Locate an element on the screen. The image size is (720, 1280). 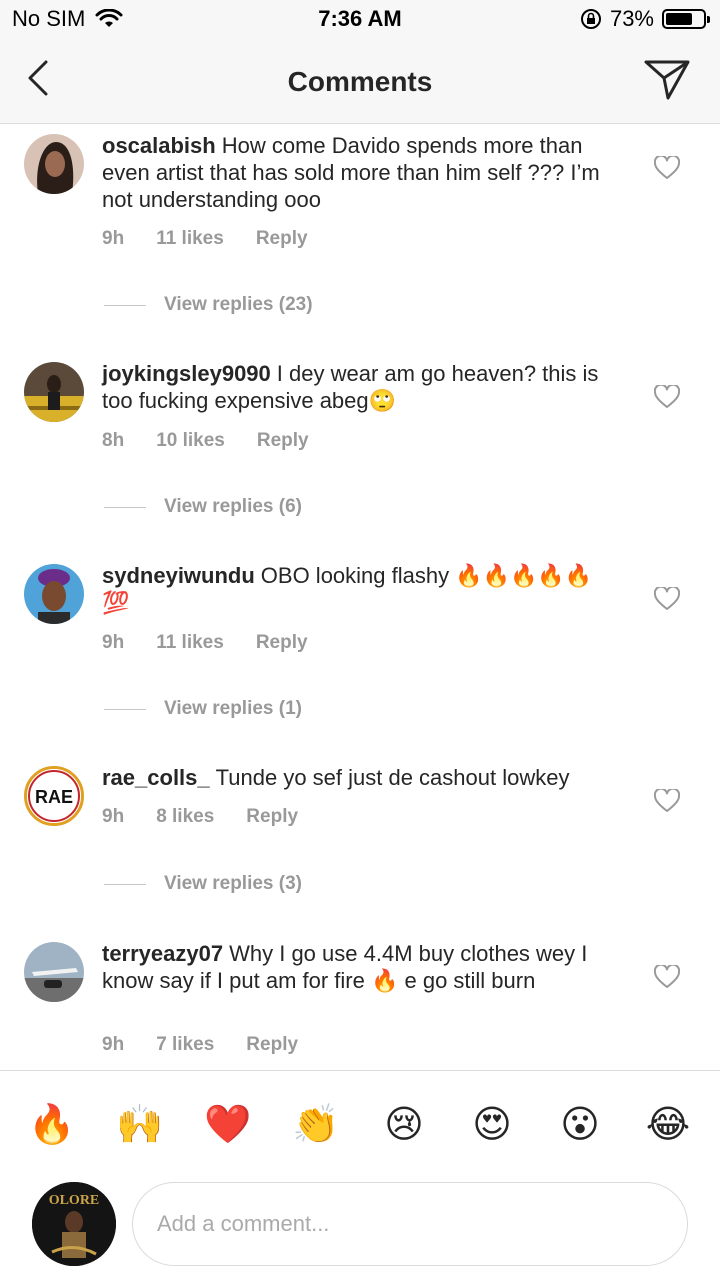
view-replies-label: View replies (23) is located at coordinates (238, 304).